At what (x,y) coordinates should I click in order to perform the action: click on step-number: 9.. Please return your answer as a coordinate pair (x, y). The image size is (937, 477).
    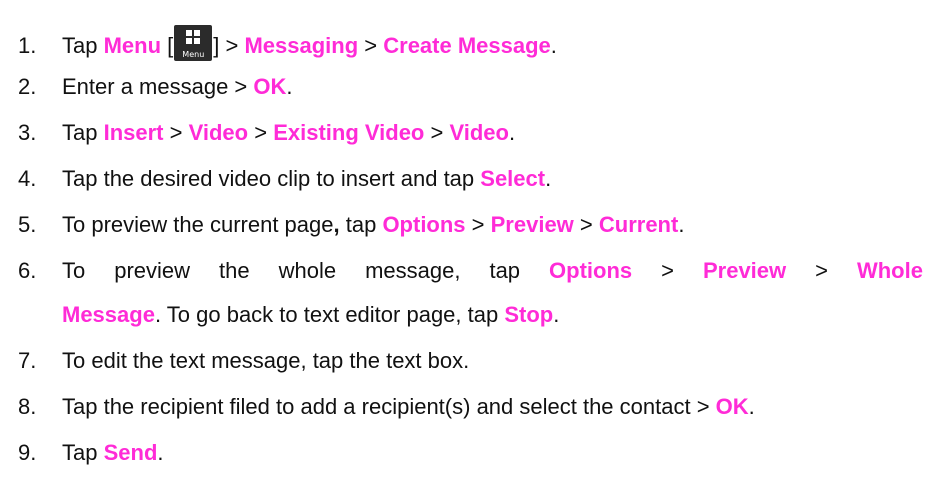
    Looking at the image, I should click on (27, 452).